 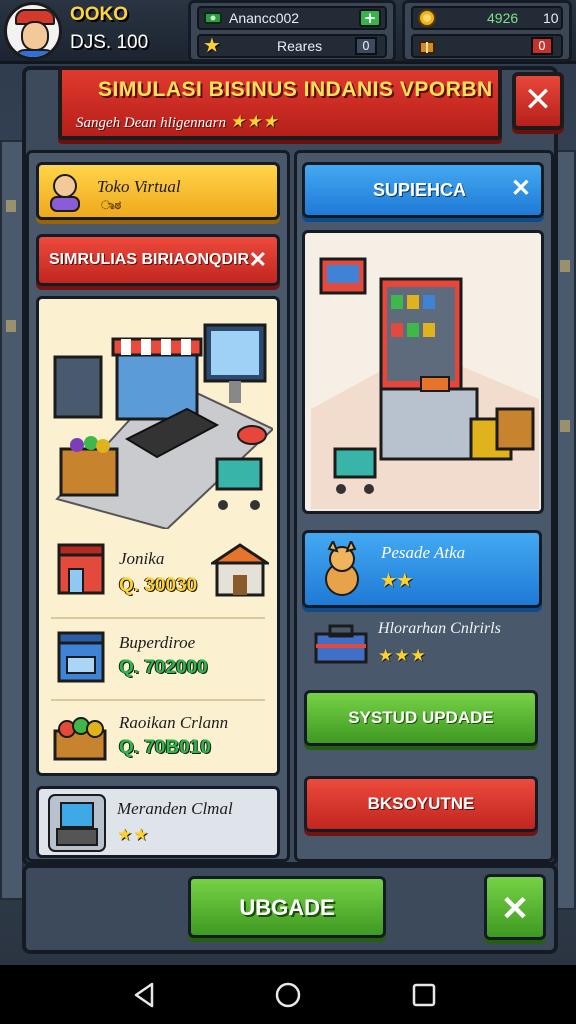 I want to click on item2-row: Hlorarhan Cnlrirls ★★★, so click(x=422, y=646).